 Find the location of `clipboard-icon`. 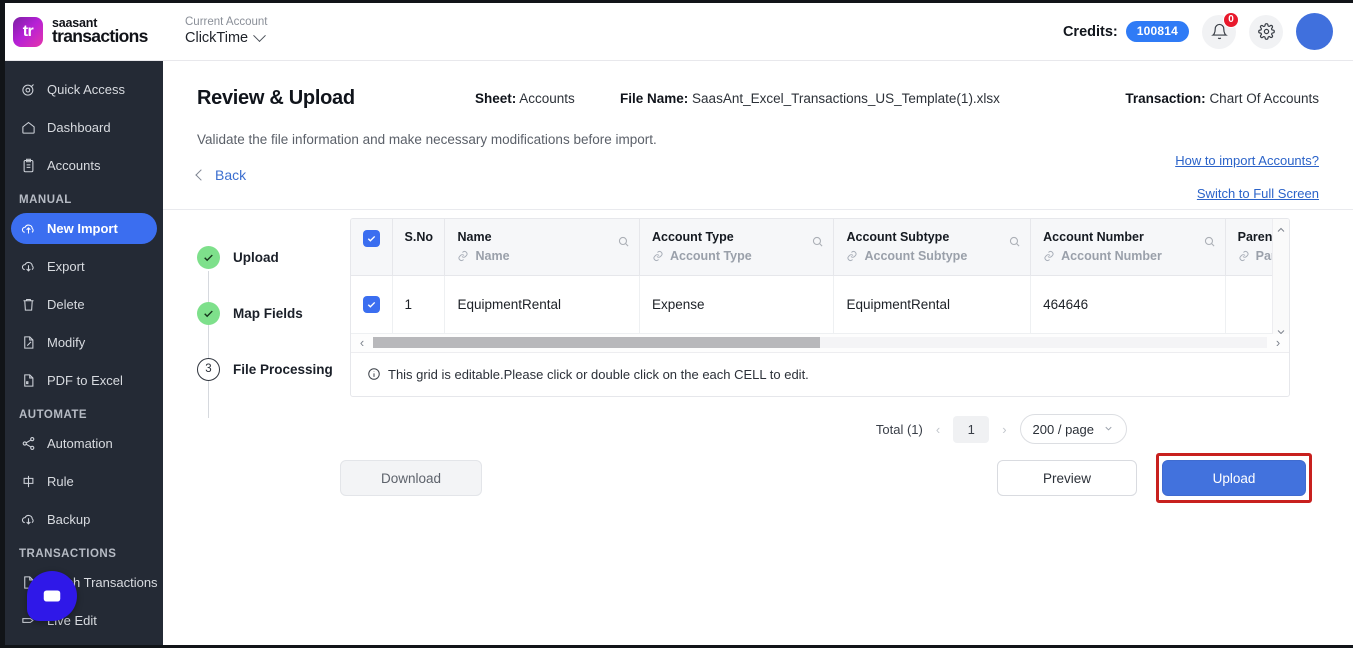

clipboard-icon is located at coordinates (28, 165).